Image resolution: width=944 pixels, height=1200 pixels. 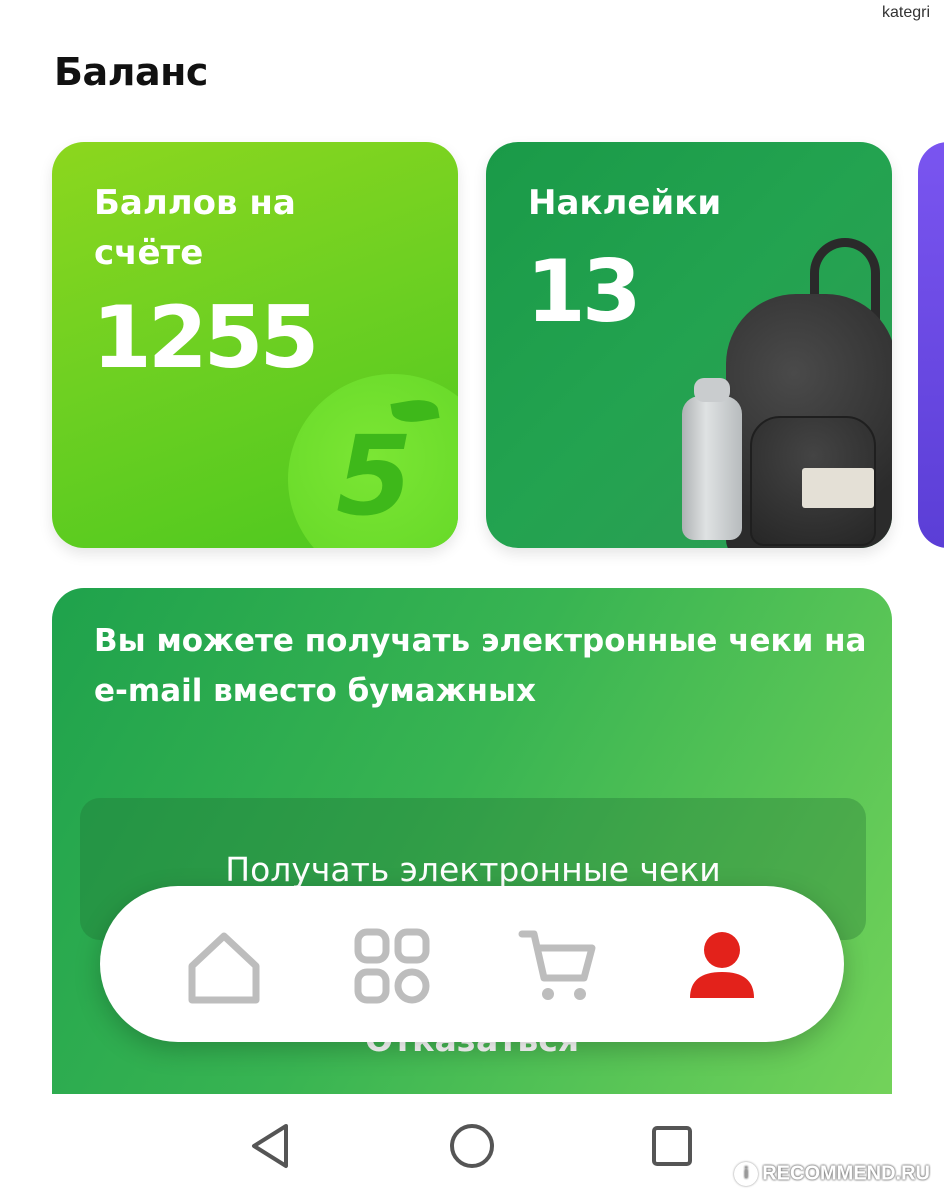 I want to click on watermark-logo-icon: i, so click(x=746, y=1174).